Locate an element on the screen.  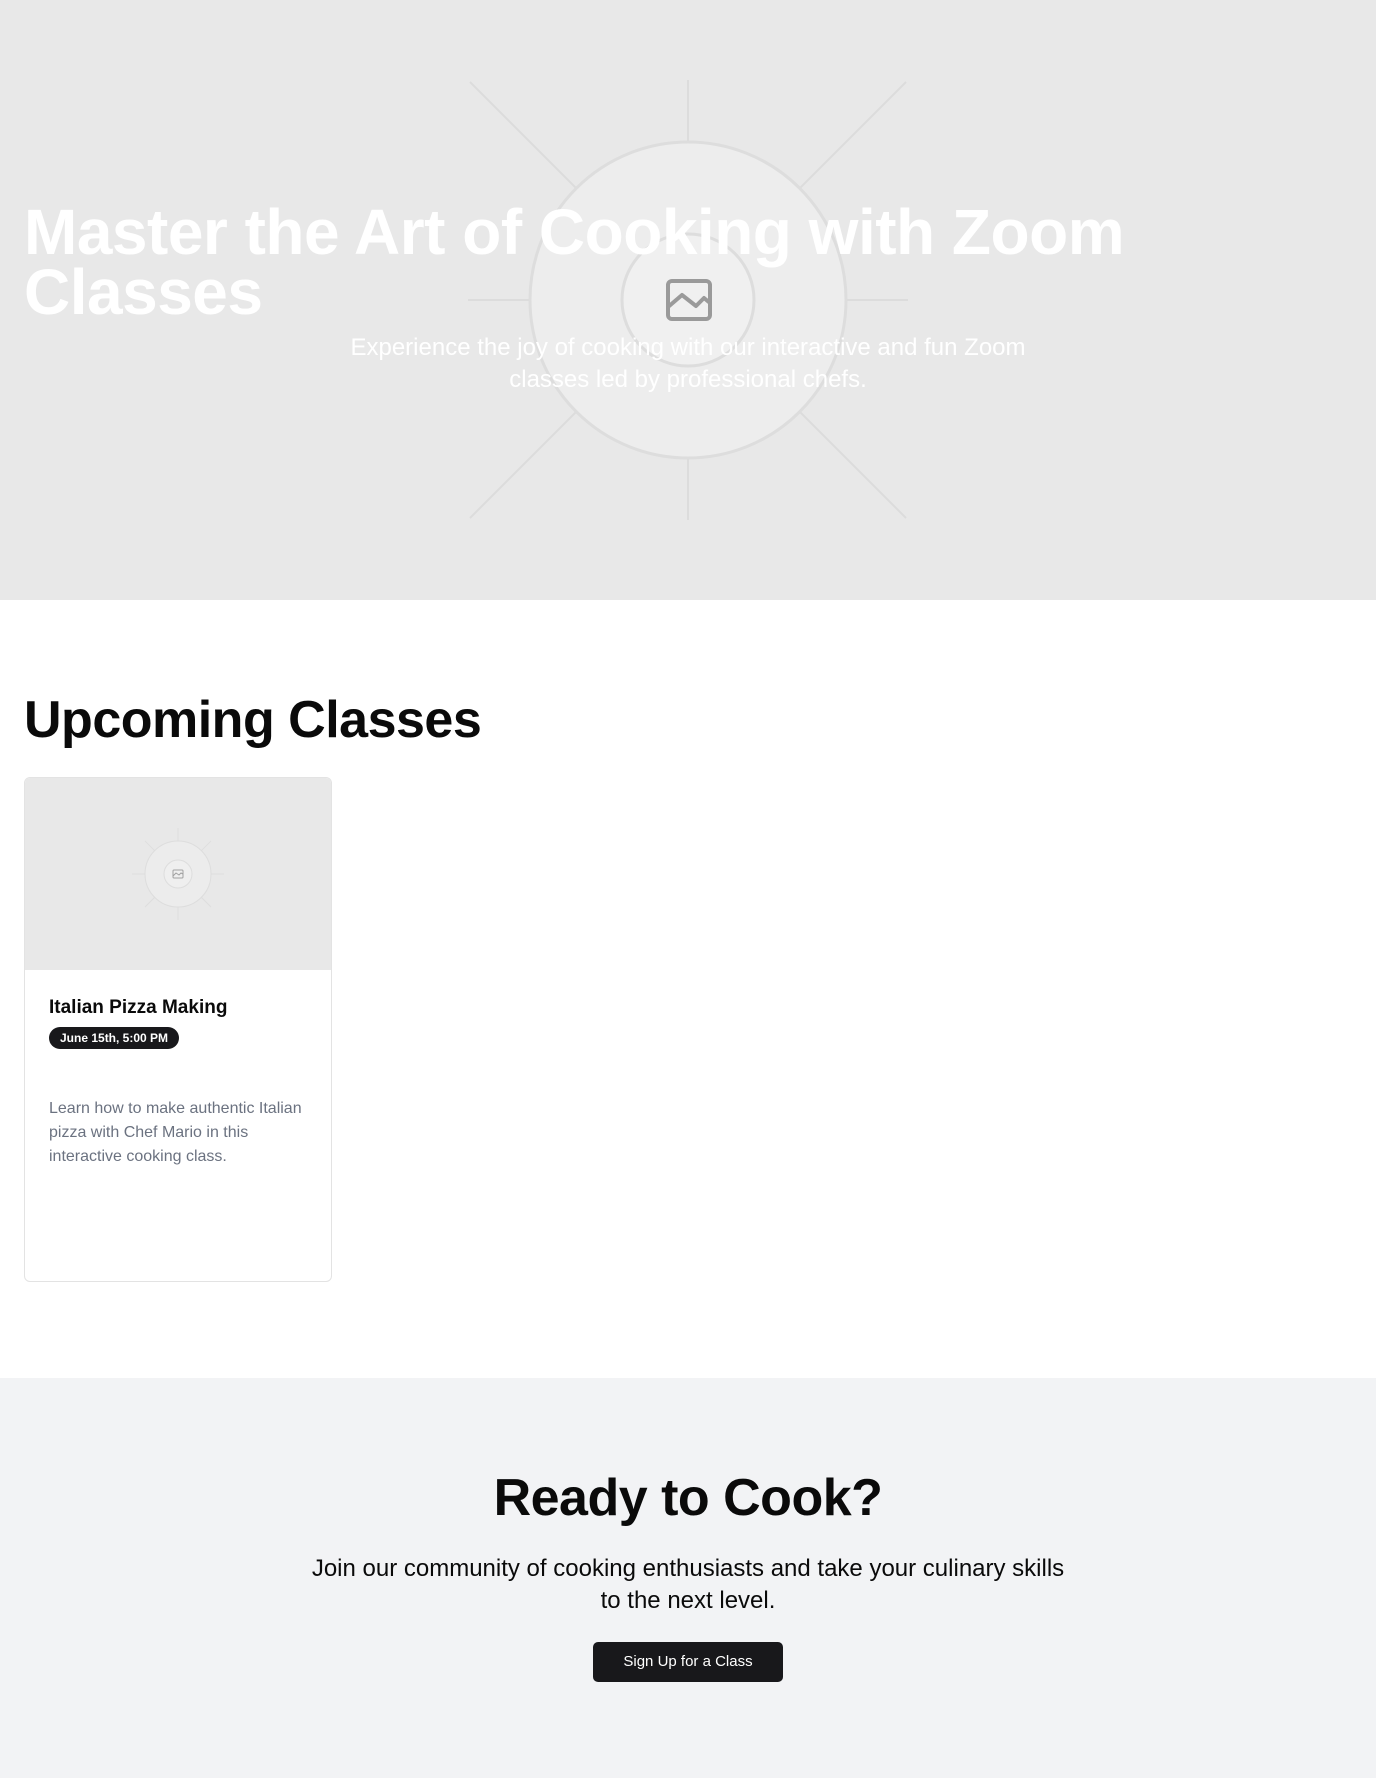
class-card-image is located at coordinates (178, 874).